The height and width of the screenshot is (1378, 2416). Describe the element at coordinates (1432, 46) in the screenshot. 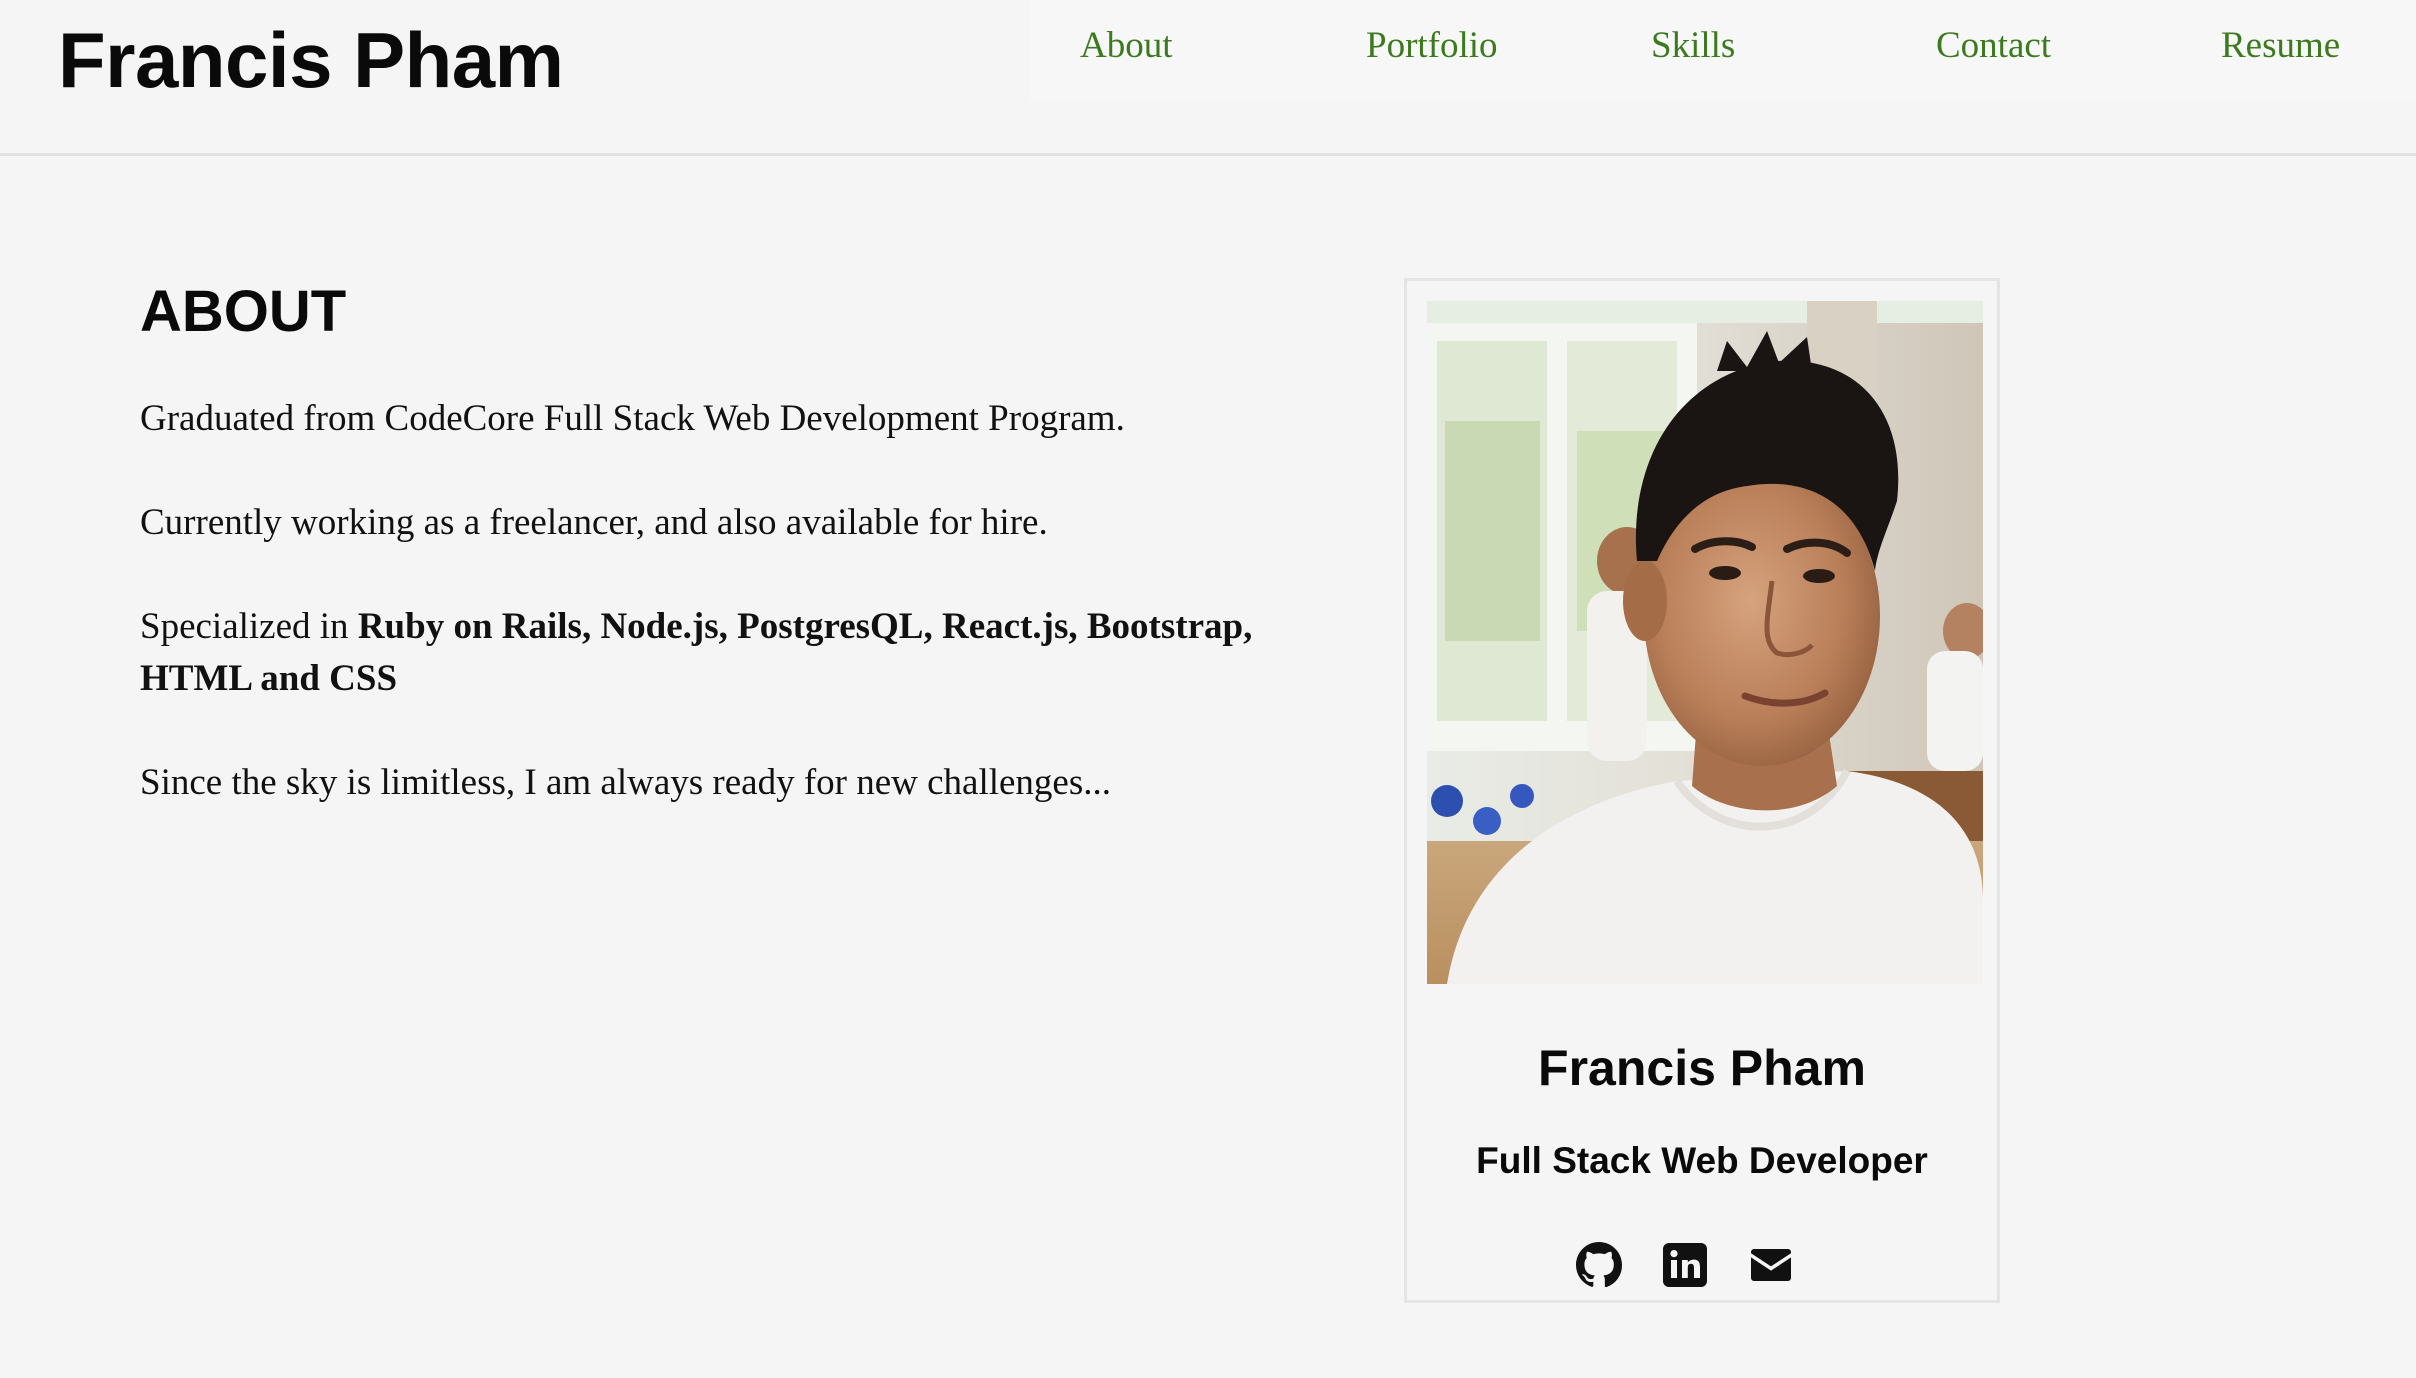

I see `nav-link-portfolio: Portfolio` at that location.